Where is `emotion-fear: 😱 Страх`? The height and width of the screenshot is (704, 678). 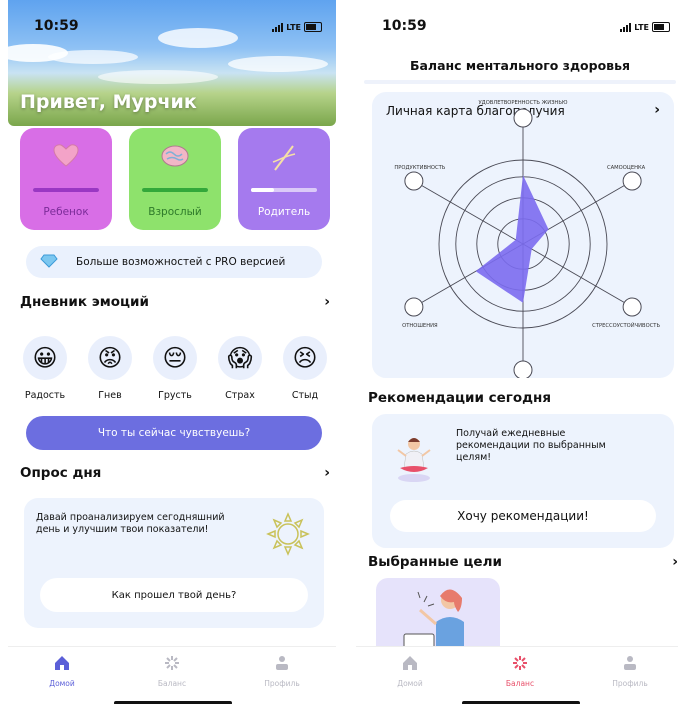 emotion-fear: 😱 Страх is located at coordinates (240, 368).